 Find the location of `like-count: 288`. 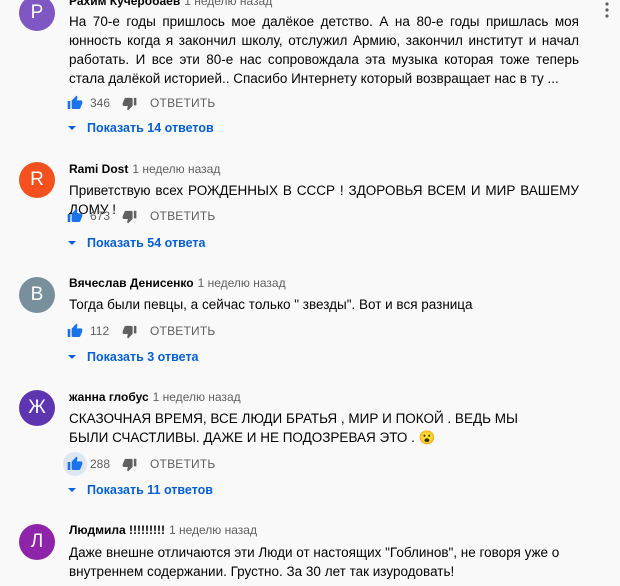

like-count: 288 is located at coordinates (100, 464).